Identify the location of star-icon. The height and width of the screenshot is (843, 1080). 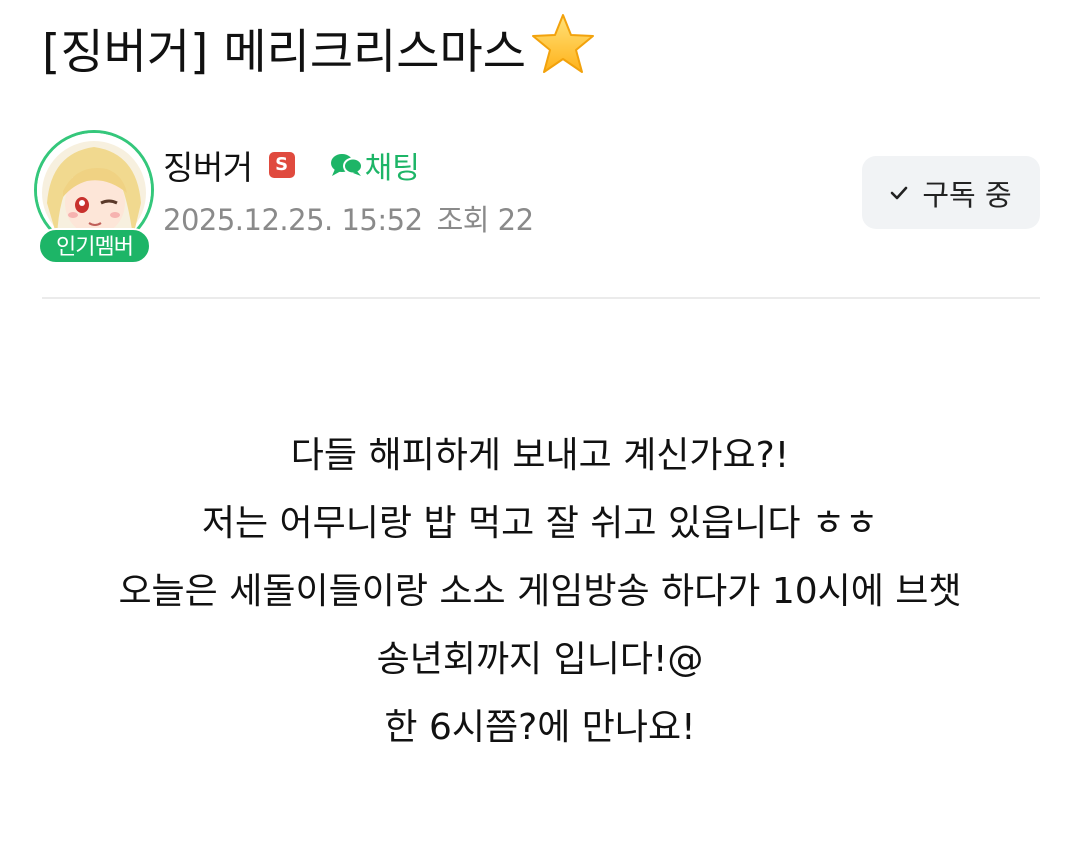
(563, 54).